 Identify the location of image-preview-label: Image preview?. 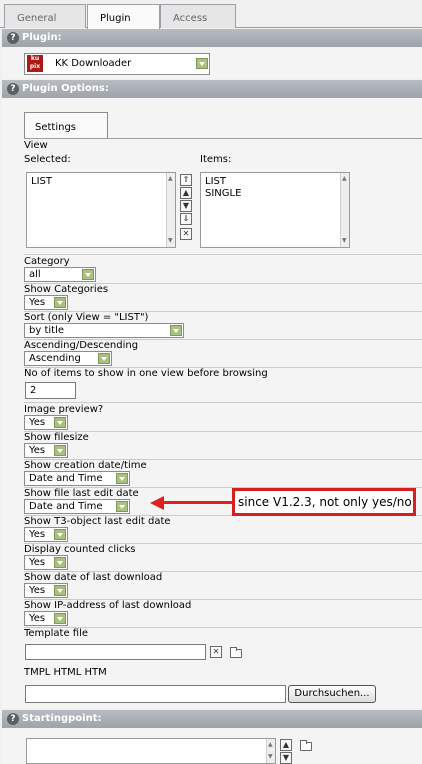
(64, 409).